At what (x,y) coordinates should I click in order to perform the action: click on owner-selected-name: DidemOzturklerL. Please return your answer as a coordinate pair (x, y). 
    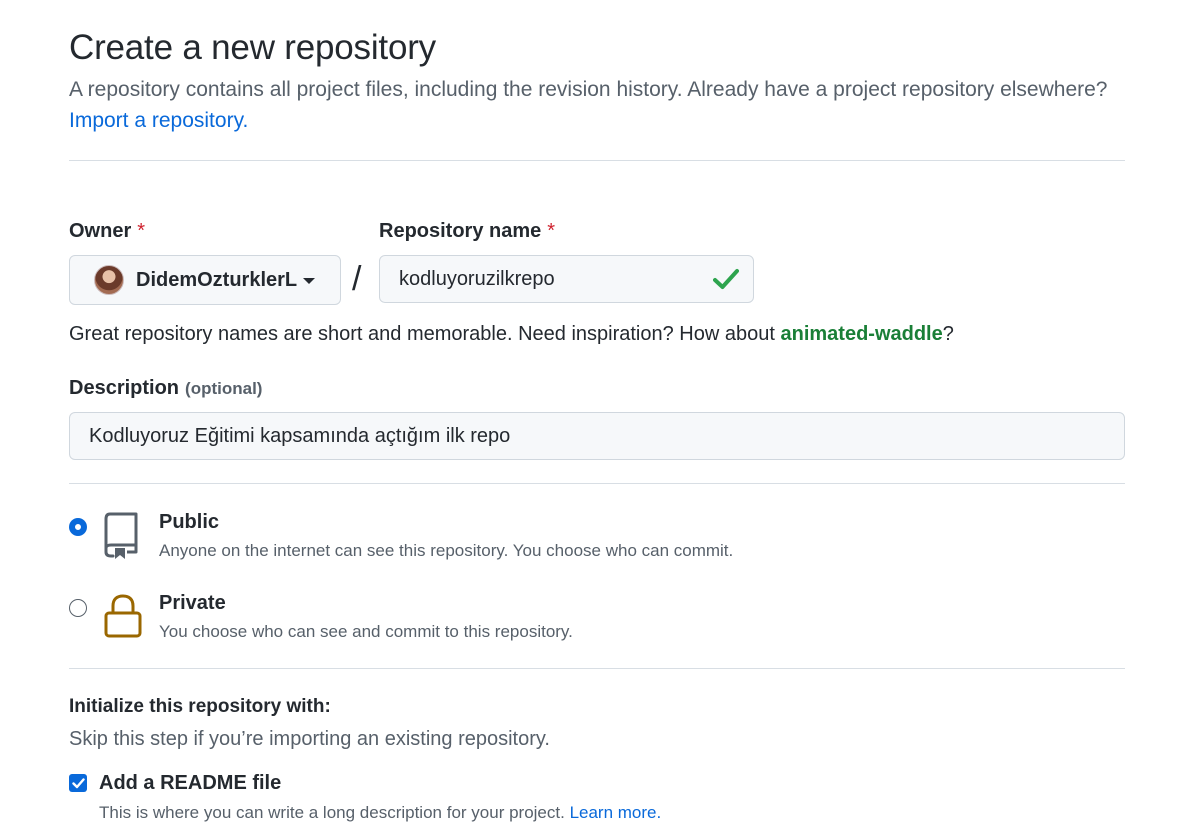
    Looking at the image, I should click on (217, 279).